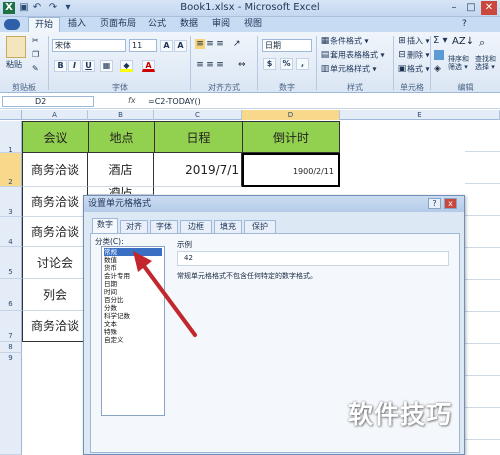 This screenshot has height=455, width=500. Describe the element at coordinates (168, 298) in the screenshot. I see `arrow-shaft` at that location.